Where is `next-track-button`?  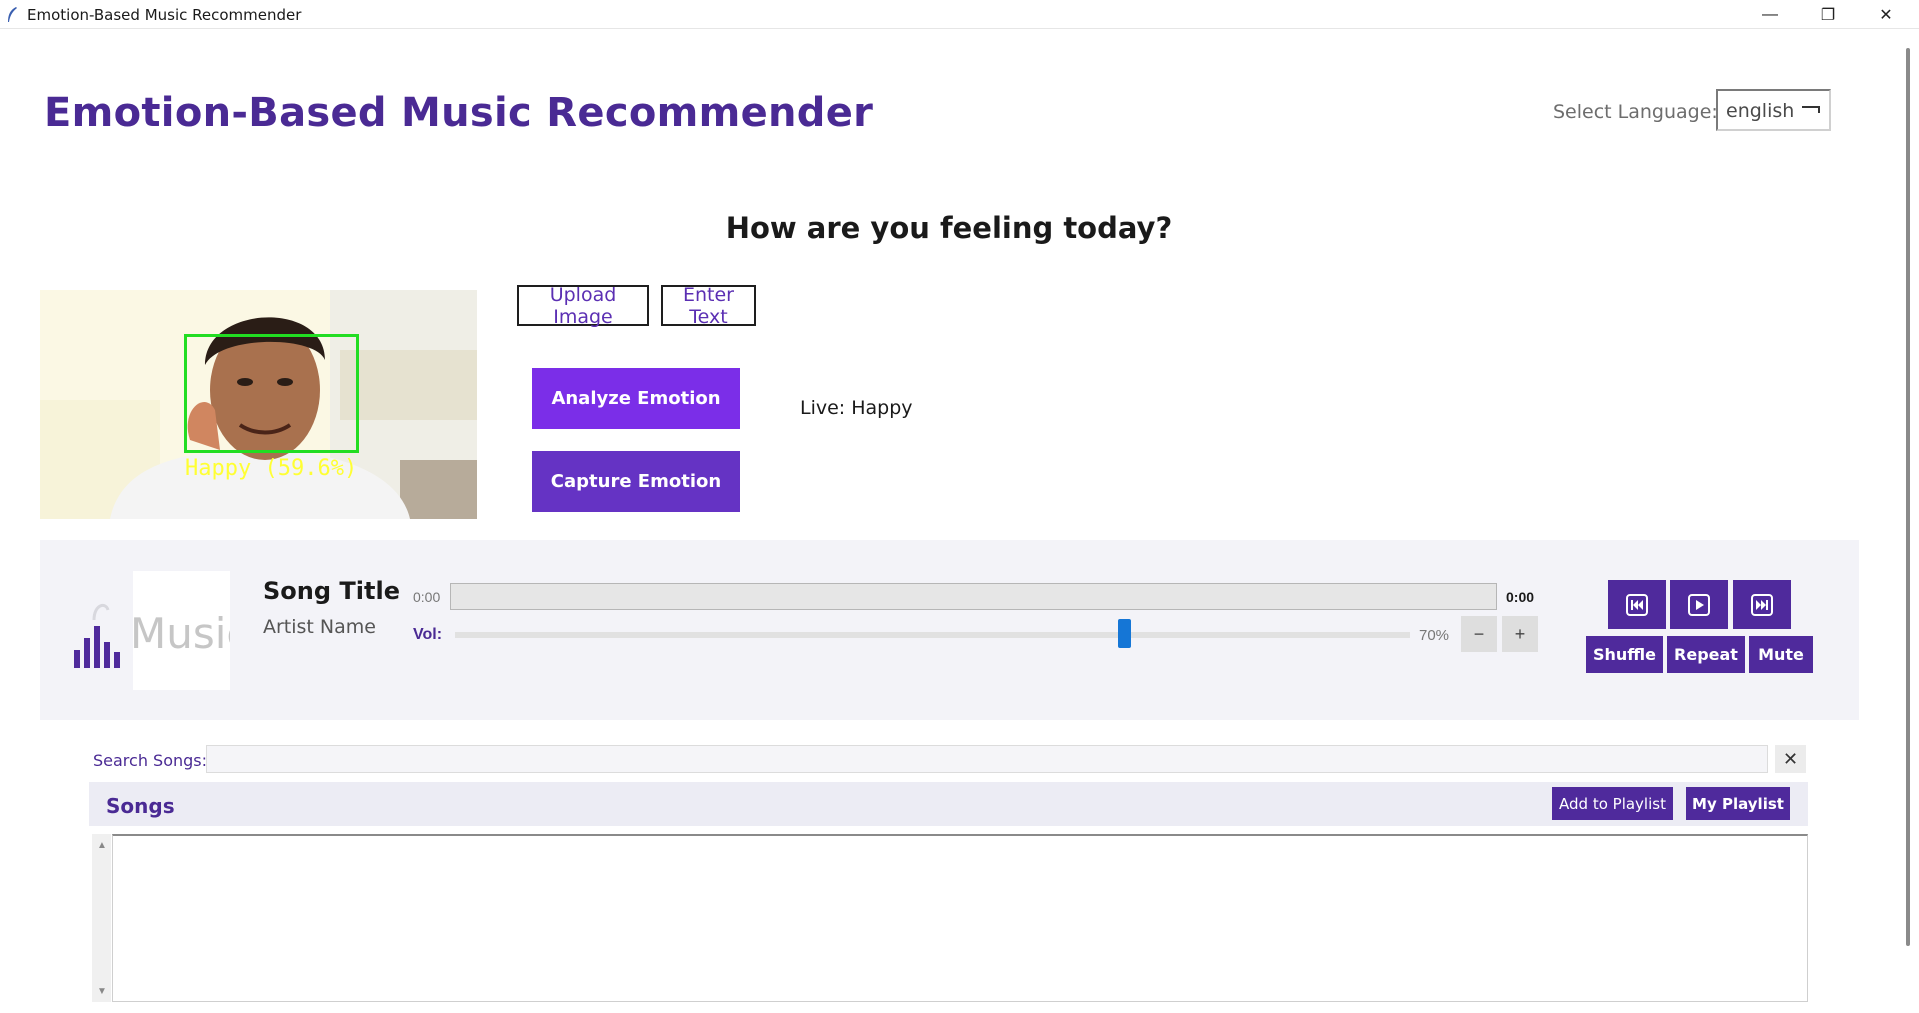
next-track-button is located at coordinates (1762, 604).